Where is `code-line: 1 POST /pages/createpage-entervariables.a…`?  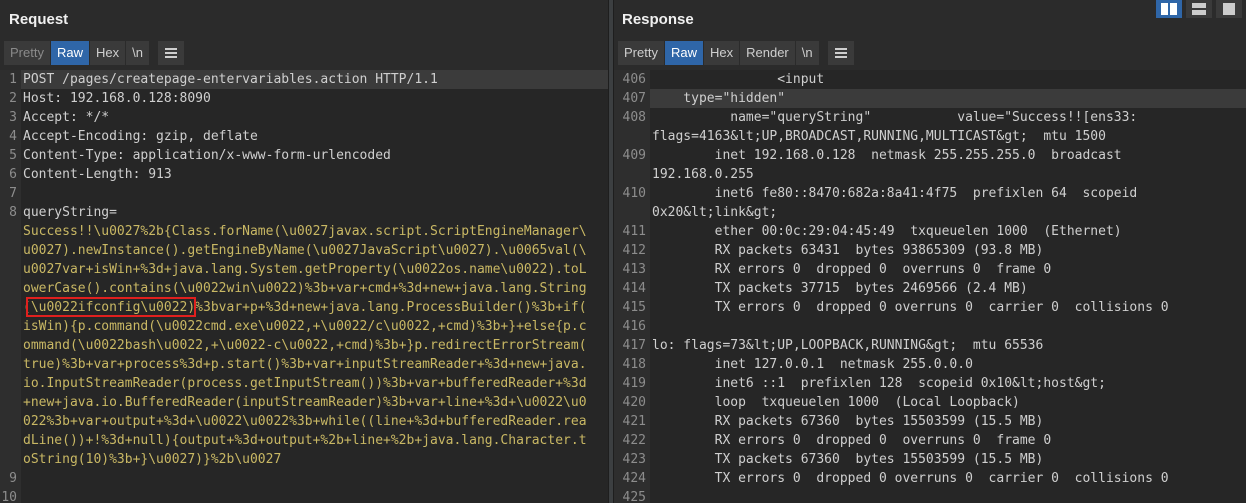
code-line: 1 POST /pages/createpage-entervariables.a… is located at coordinates (304, 79).